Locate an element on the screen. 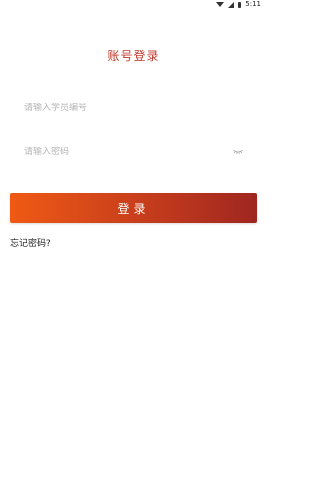 Image resolution: width=320 pixels, height=478 pixels. password-field is located at coordinates (133, 152).